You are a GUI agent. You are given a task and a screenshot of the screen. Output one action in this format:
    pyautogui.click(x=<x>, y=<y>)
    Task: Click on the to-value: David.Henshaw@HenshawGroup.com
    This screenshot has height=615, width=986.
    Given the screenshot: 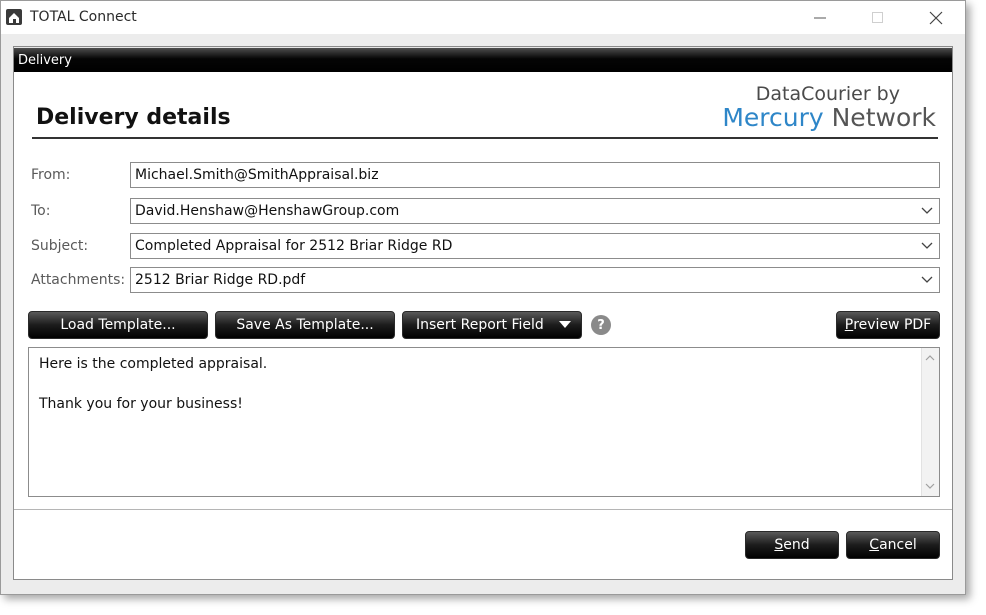 What is the action you would take?
    pyautogui.click(x=267, y=211)
    